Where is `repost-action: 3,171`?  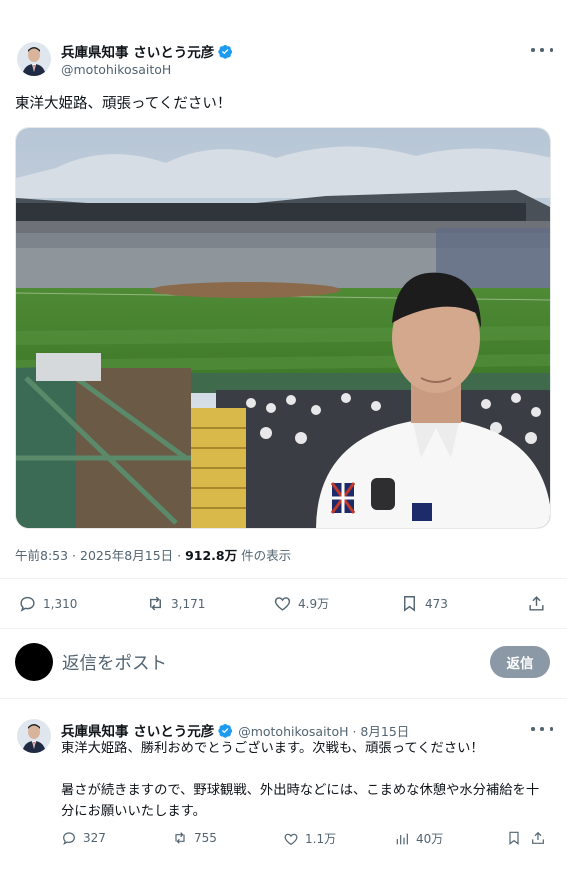 repost-action: 3,171 is located at coordinates (175, 603).